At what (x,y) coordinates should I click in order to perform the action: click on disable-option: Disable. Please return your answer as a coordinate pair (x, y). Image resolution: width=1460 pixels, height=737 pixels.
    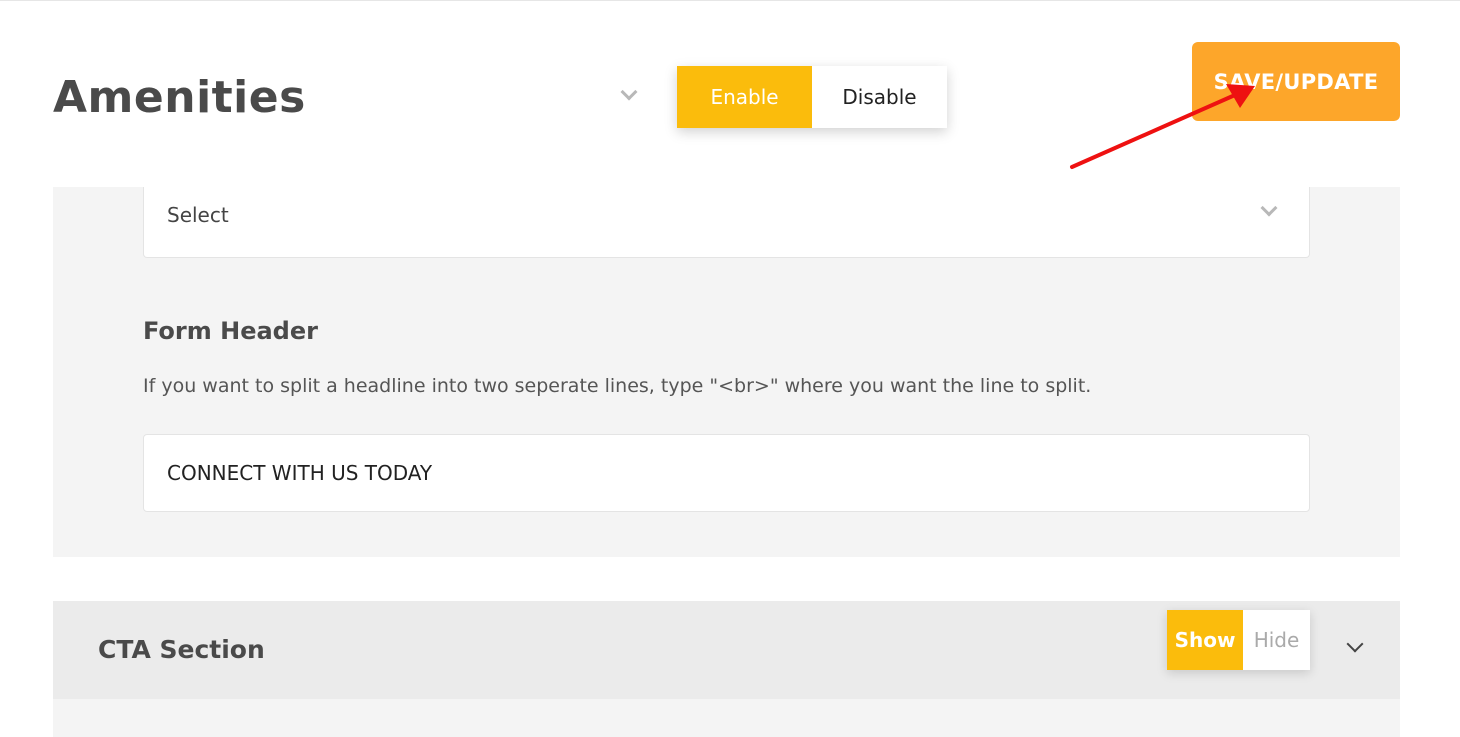
    Looking at the image, I should click on (879, 97).